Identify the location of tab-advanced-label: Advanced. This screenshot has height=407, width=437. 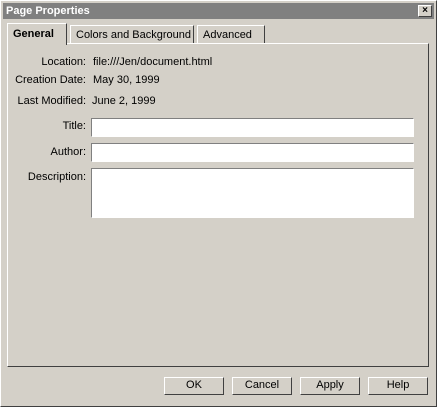
(227, 35).